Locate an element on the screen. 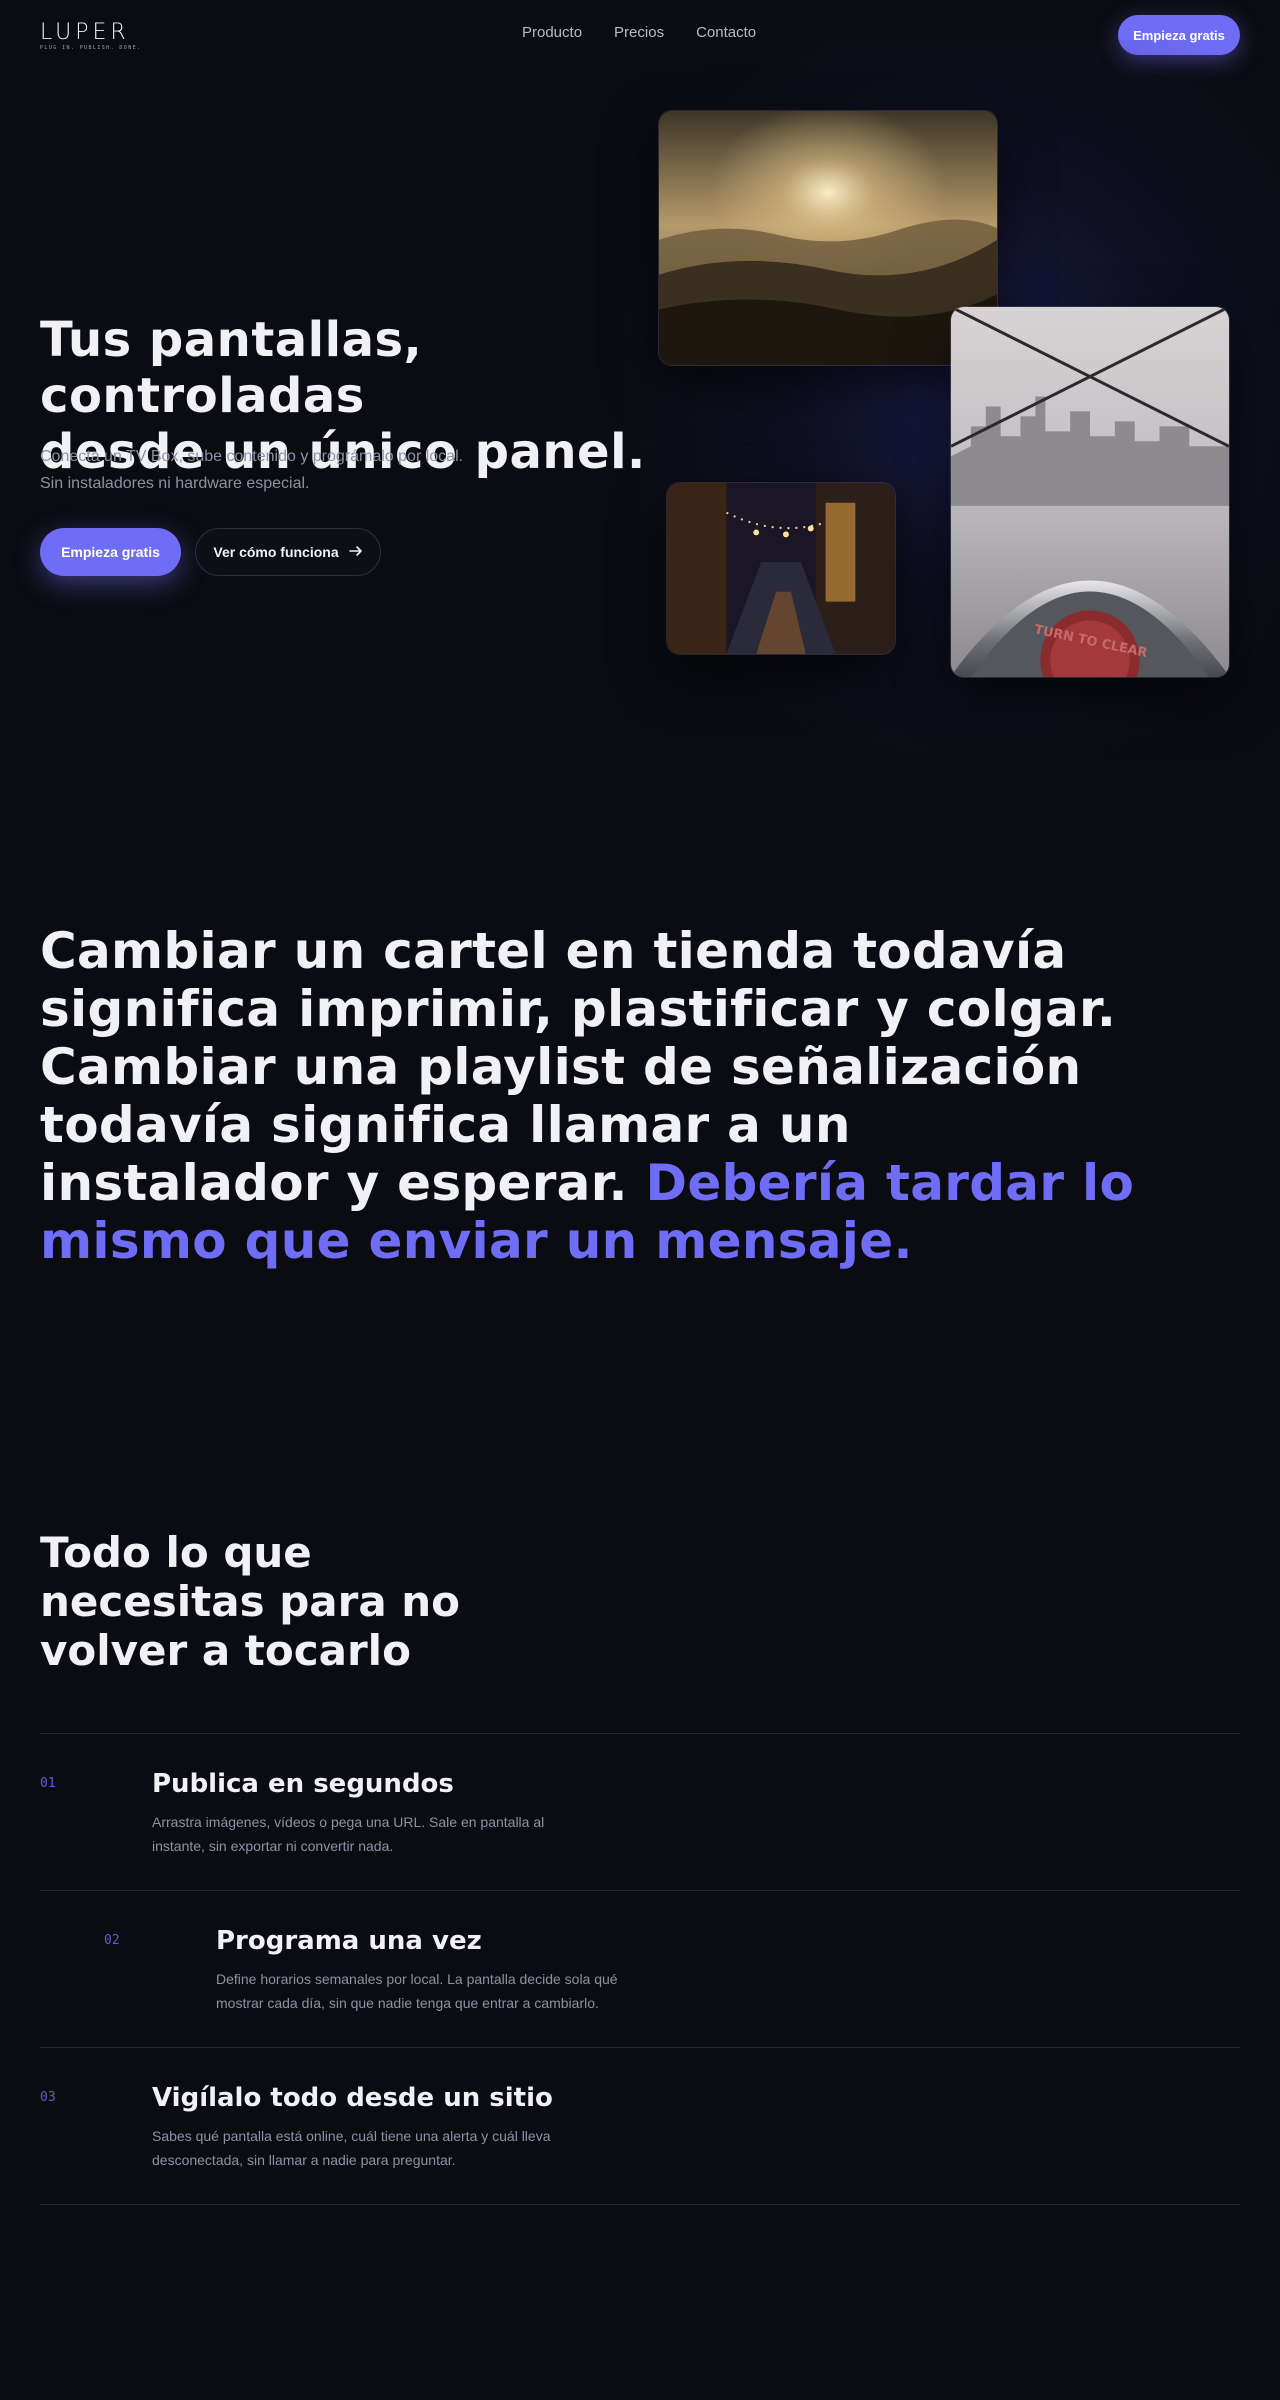 Image resolution: width=1280 pixels, height=2400 pixels. feature-number: 02 is located at coordinates (112, 1940).